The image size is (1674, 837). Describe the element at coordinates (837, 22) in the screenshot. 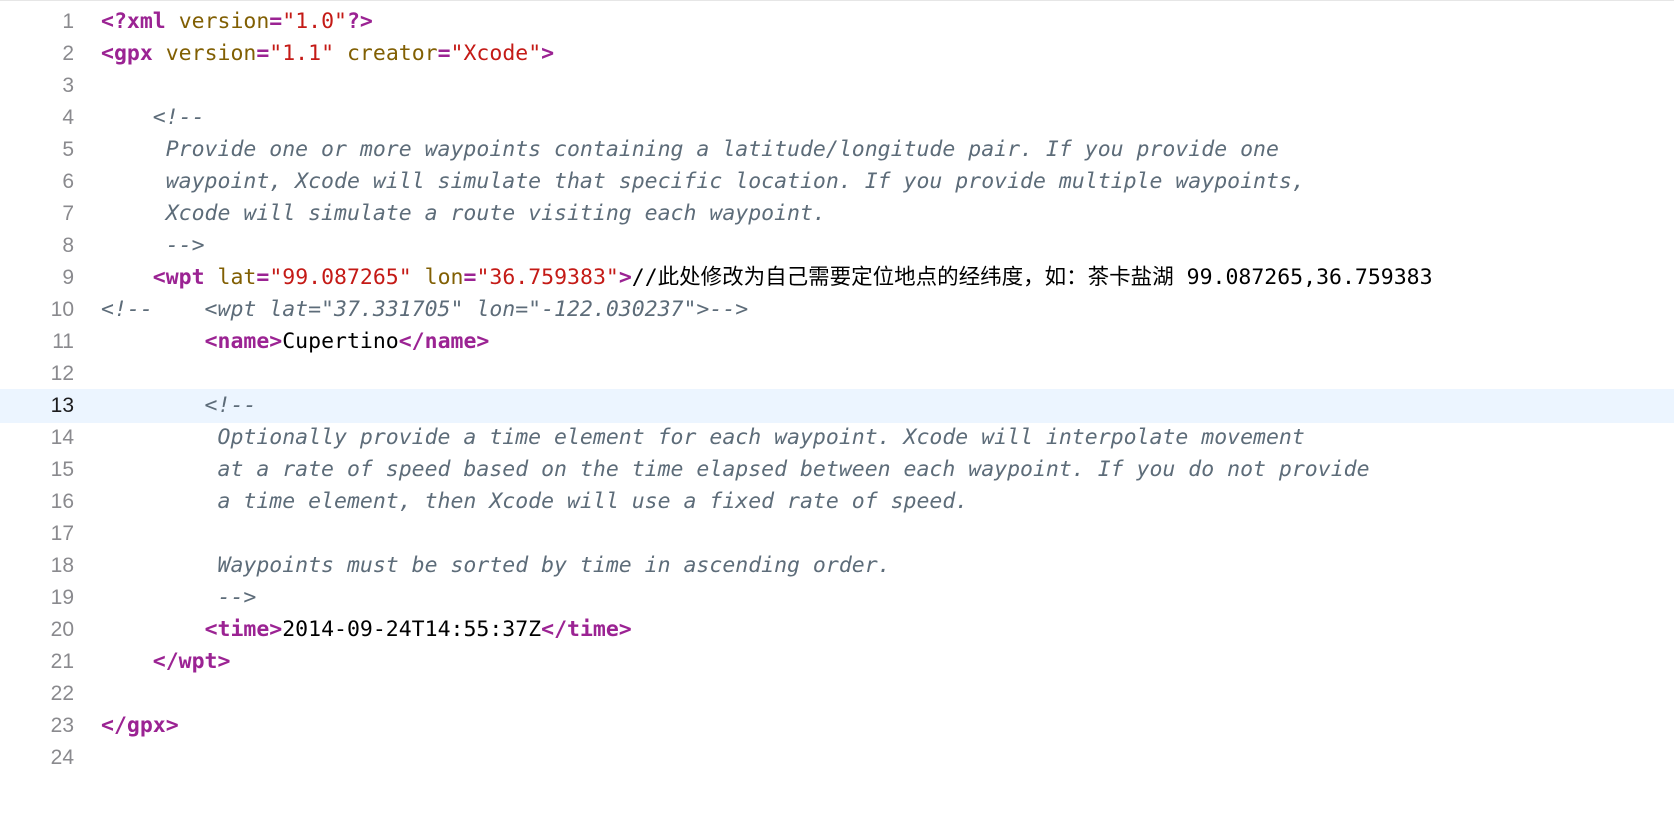

I see `code-line: 1 <?xml version="1.0"?>` at that location.